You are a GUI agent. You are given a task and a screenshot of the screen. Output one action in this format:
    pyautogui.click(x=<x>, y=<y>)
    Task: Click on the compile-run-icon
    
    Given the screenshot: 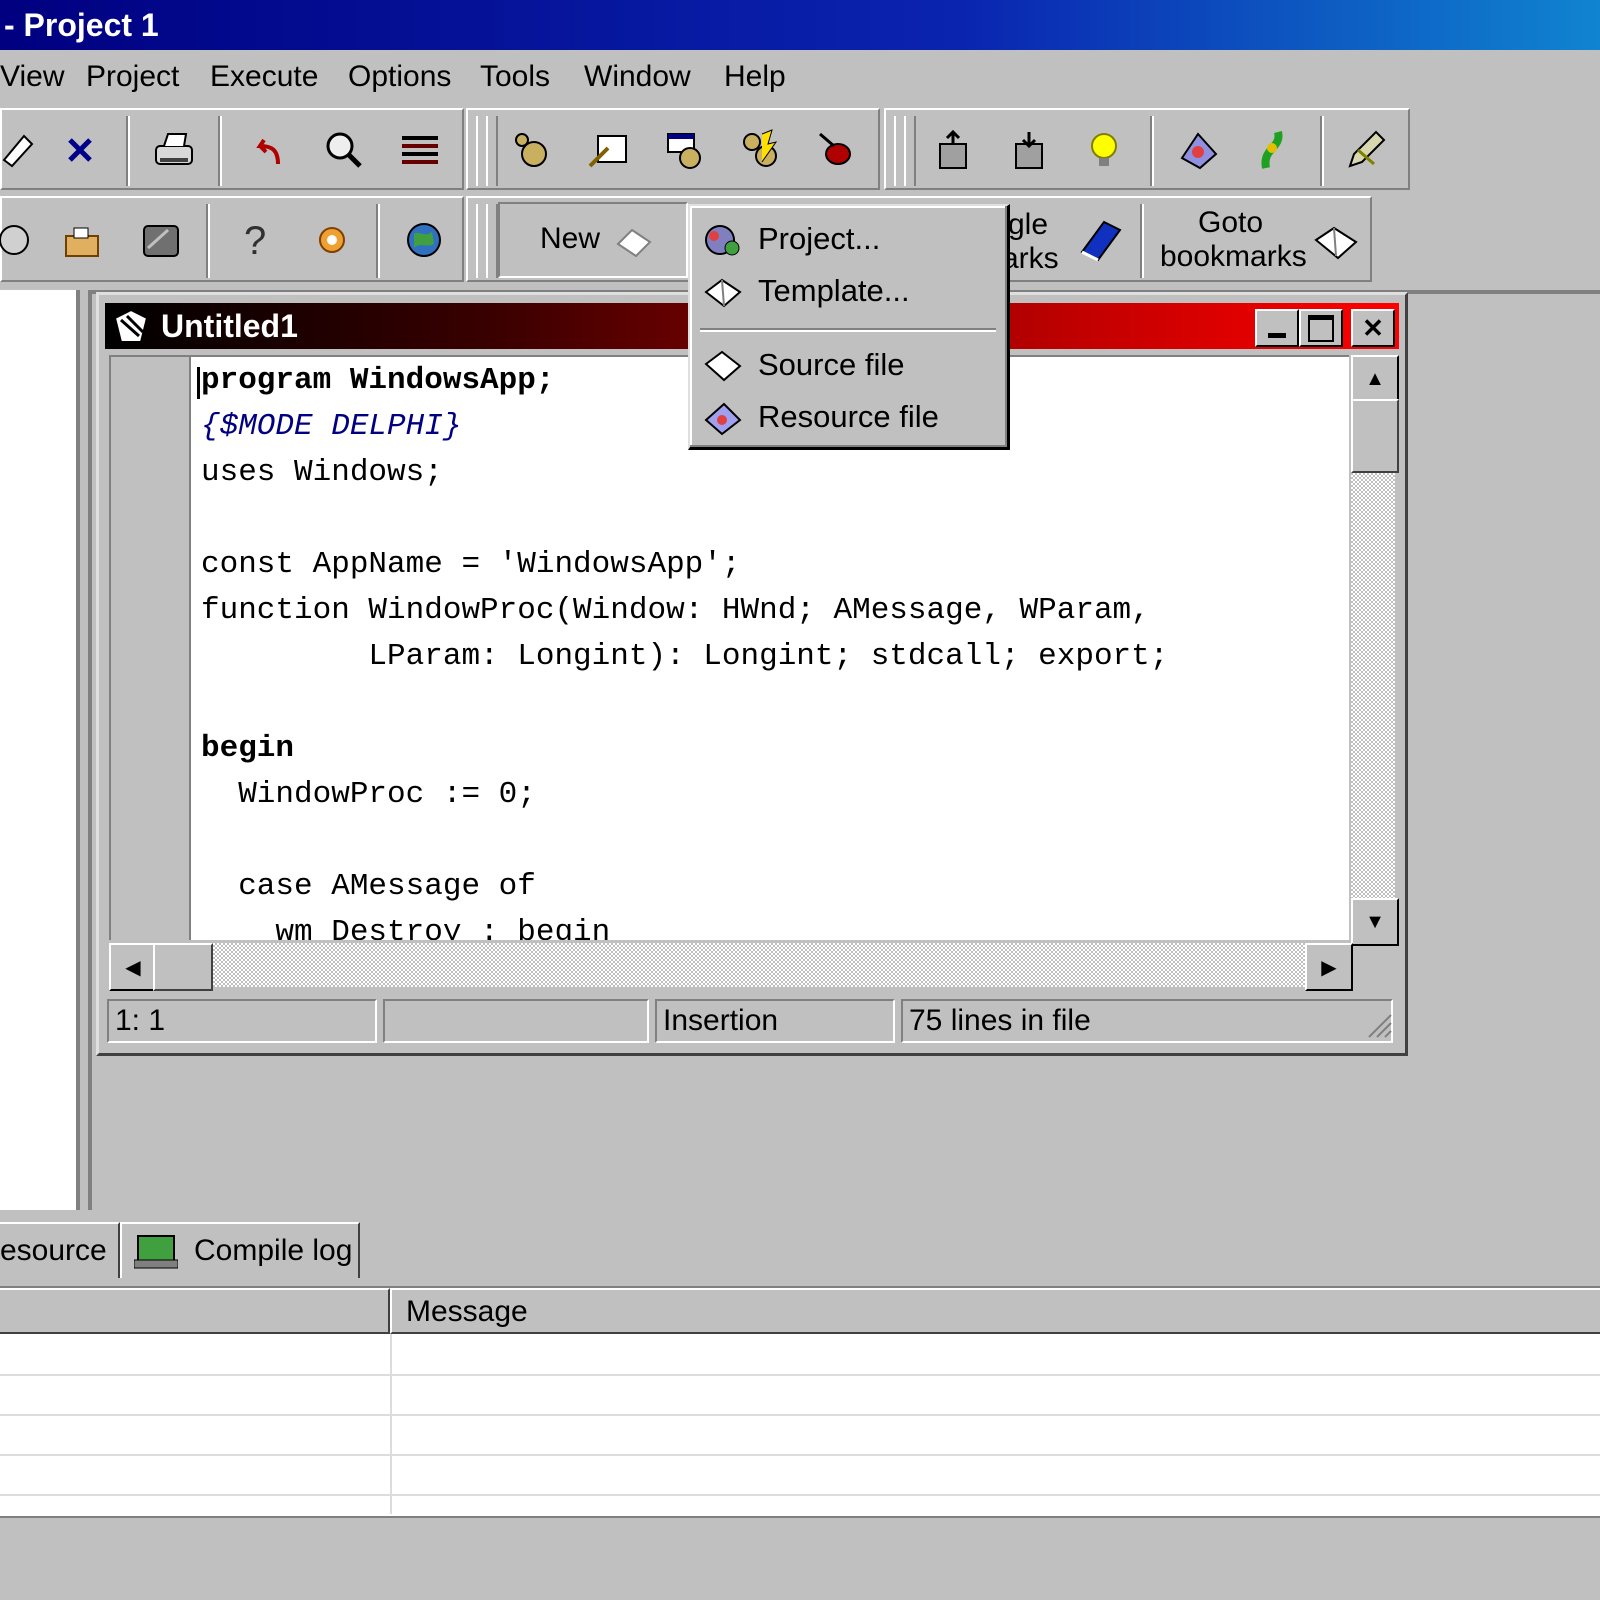 What is the action you would take?
    pyautogui.click(x=684, y=150)
    